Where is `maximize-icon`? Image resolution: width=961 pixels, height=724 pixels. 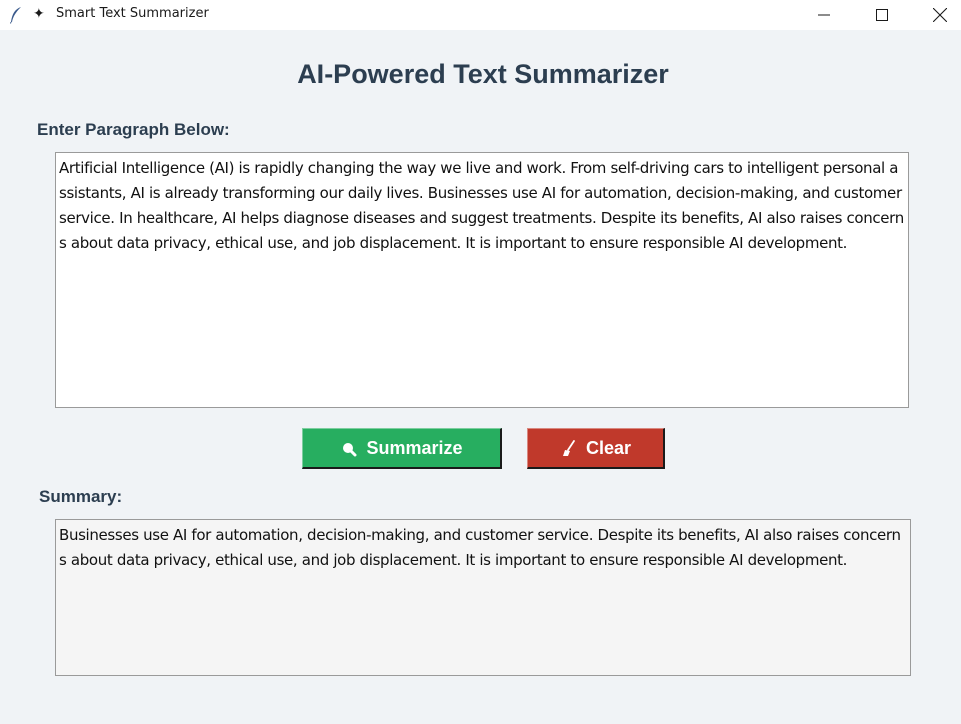
maximize-icon is located at coordinates (882, 15).